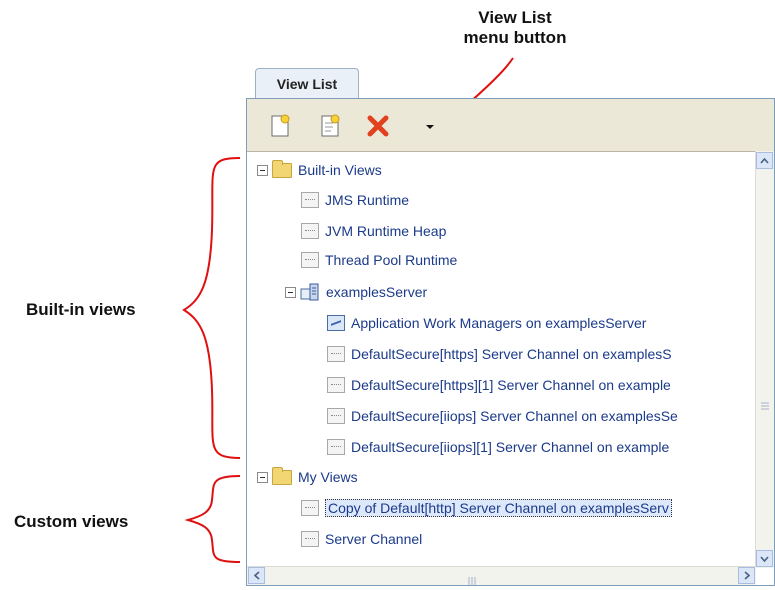  What do you see at coordinates (309, 292) in the screenshot?
I see `server-icon` at bounding box center [309, 292].